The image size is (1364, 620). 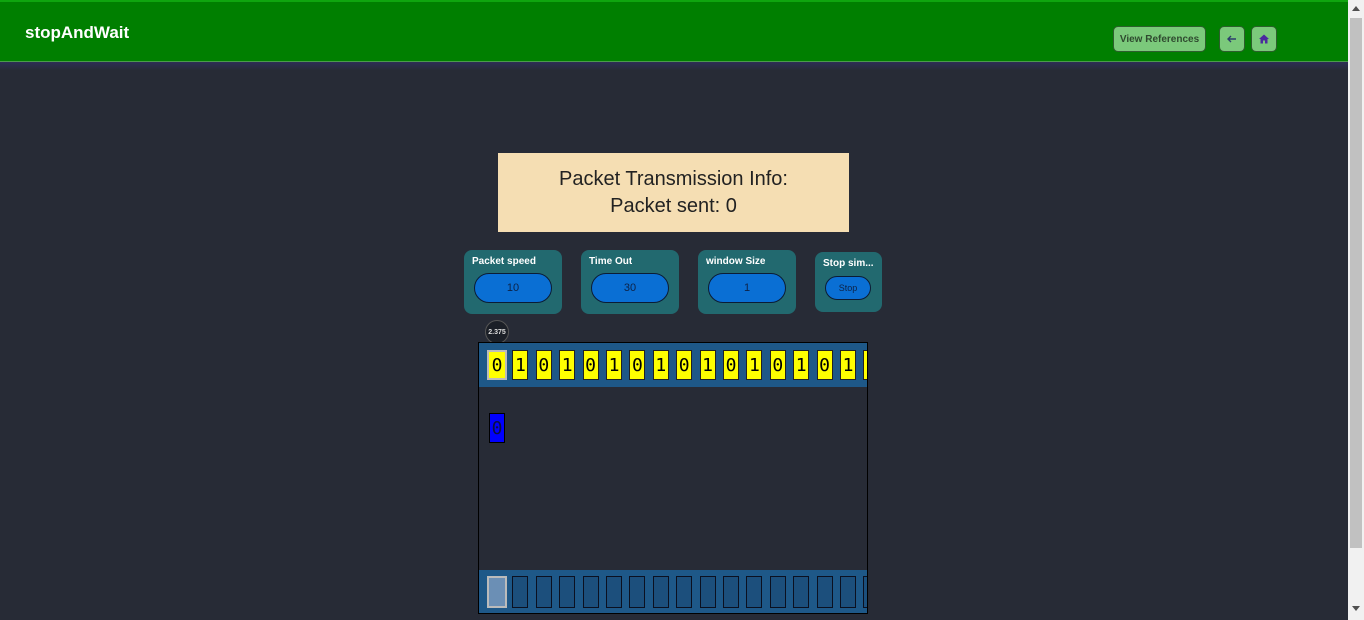 I want to click on view-references-button: View References, so click(x=1159, y=39).